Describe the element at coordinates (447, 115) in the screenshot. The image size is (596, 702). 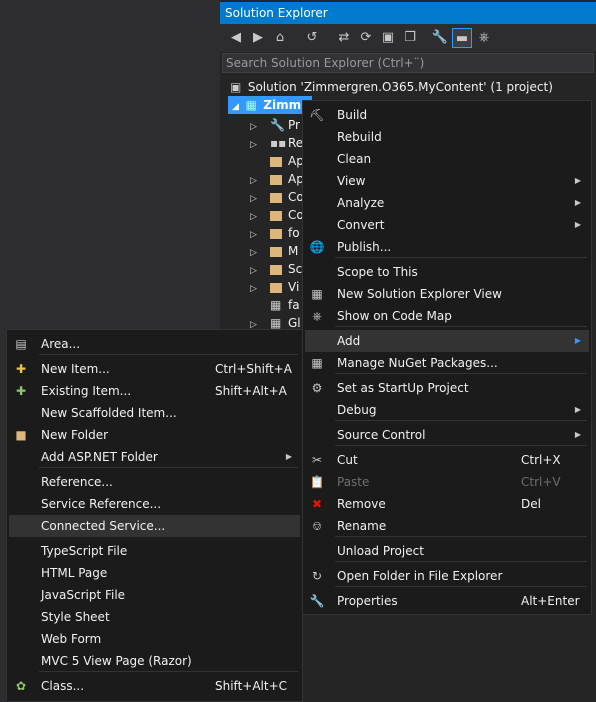
I see `menu-item-build: ⛏ Build` at that location.